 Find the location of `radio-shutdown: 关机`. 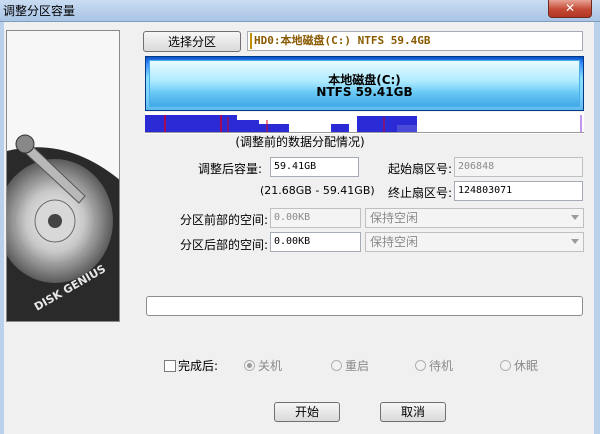

radio-shutdown: 关机 is located at coordinates (263, 365).